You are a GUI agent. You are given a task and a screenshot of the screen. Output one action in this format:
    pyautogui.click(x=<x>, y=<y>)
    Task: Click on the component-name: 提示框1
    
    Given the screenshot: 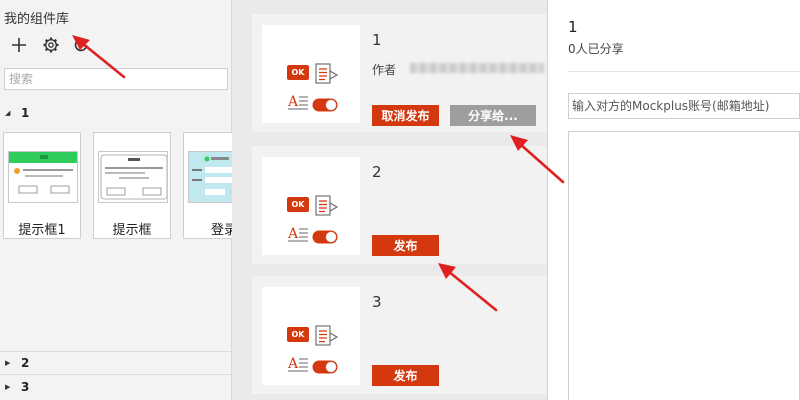 What is the action you would take?
    pyautogui.click(x=42, y=230)
    